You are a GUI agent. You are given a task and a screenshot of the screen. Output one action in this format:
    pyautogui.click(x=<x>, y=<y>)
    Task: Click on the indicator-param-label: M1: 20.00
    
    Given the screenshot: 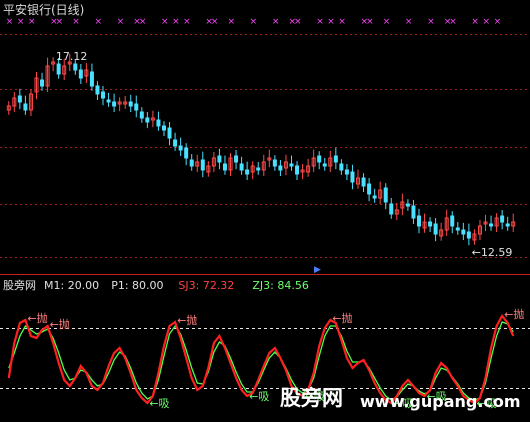 What is the action you would take?
    pyautogui.click(x=71, y=285)
    